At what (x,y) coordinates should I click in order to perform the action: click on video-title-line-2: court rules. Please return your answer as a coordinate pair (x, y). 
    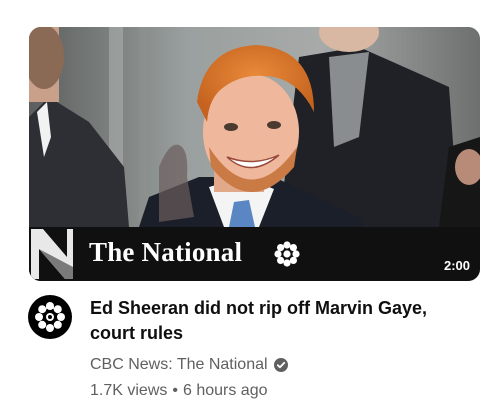
    Looking at the image, I should click on (136, 333).